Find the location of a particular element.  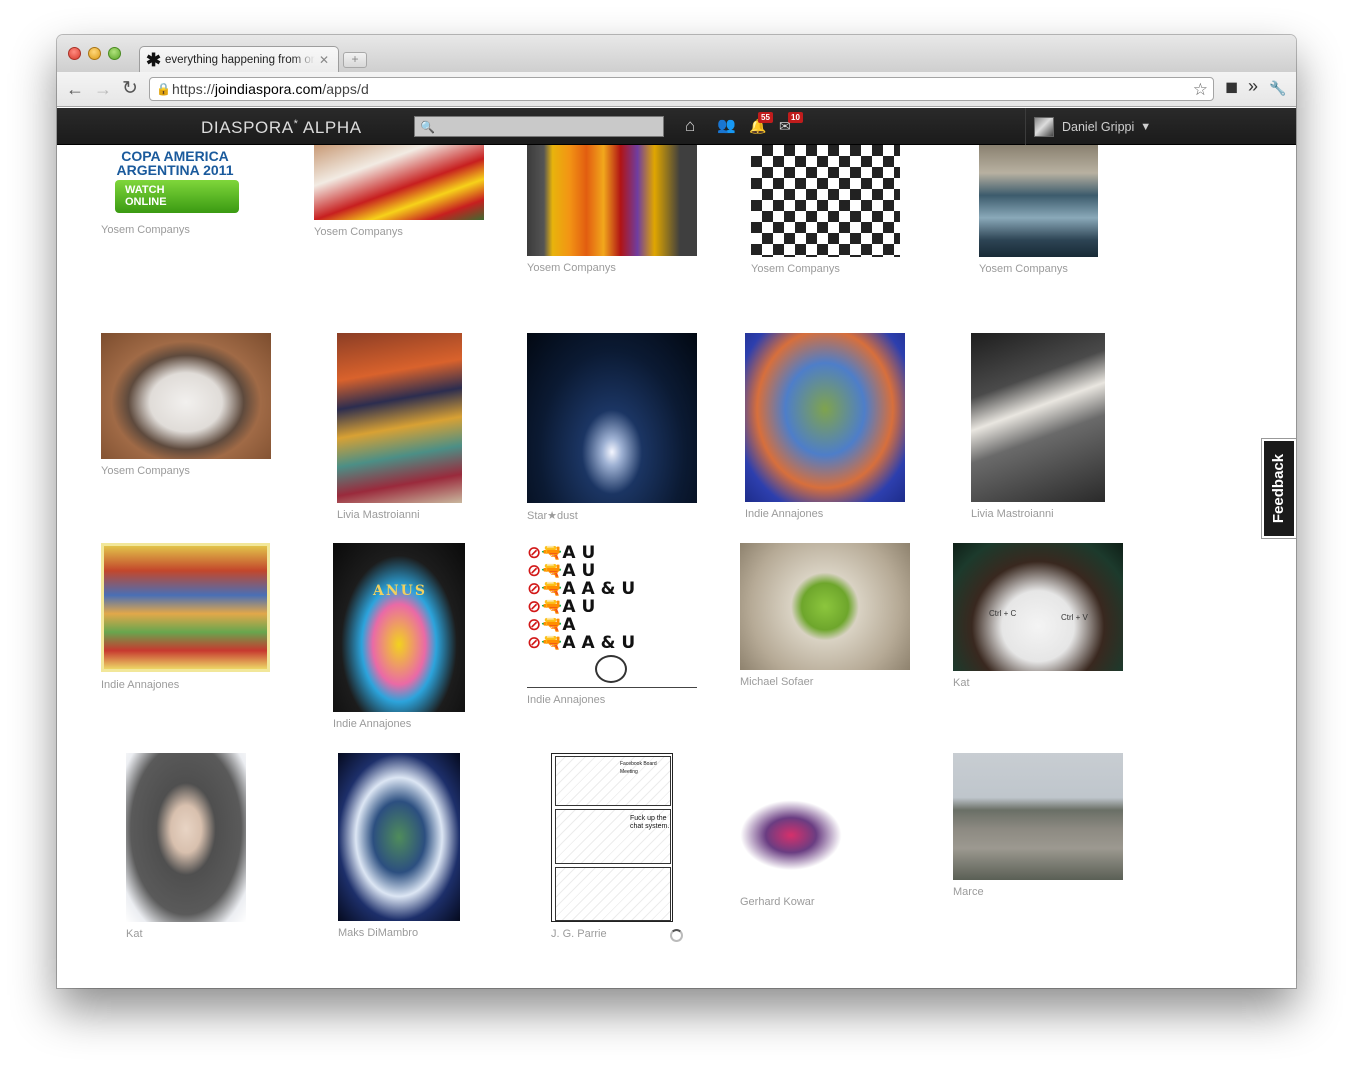

photo-author: Gerhard Kowar is located at coordinates (777, 902).